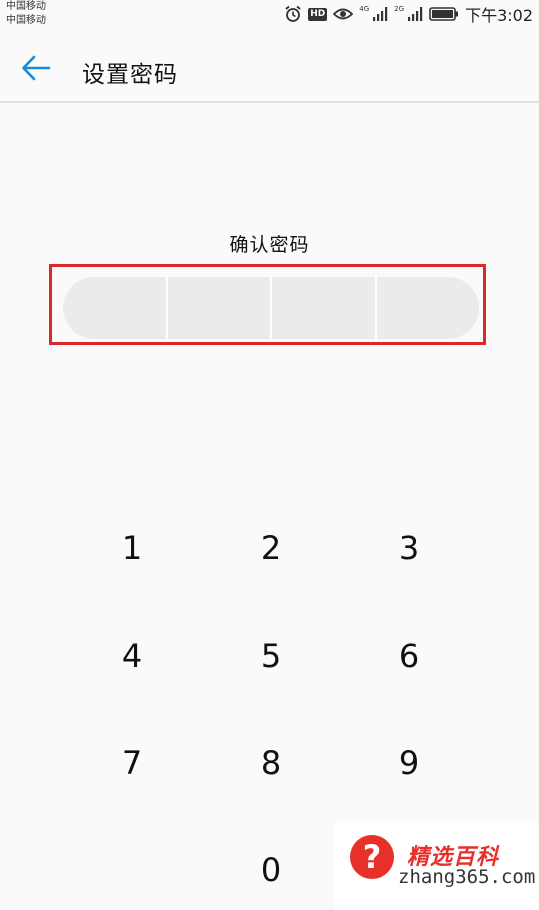  Describe the element at coordinates (343, 14) in the screenshot. I see `eye-icon` at that location.